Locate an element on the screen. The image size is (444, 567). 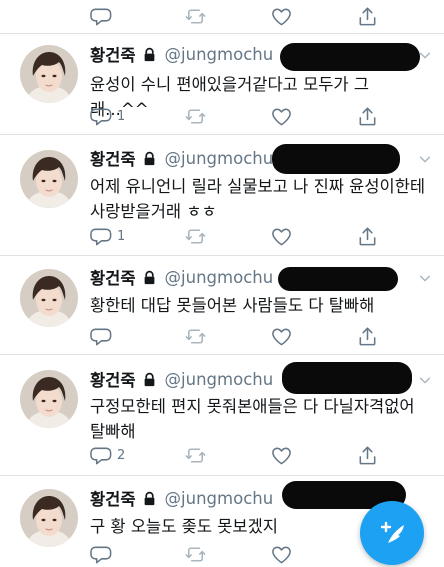
compose-tweet-button is located at coordinates (392, 533).